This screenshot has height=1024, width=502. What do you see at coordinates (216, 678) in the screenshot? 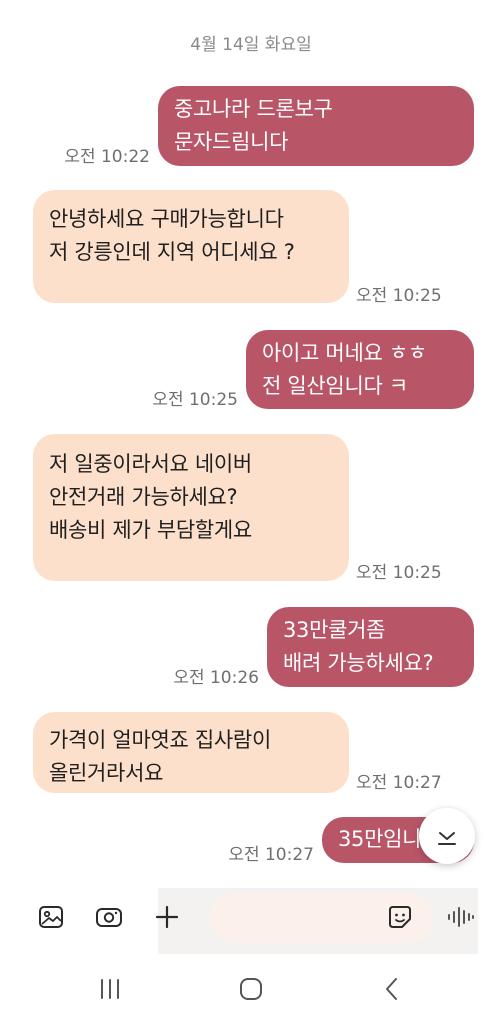
I see `message-time: 오전 10:26` at bounding box center [216, 678].